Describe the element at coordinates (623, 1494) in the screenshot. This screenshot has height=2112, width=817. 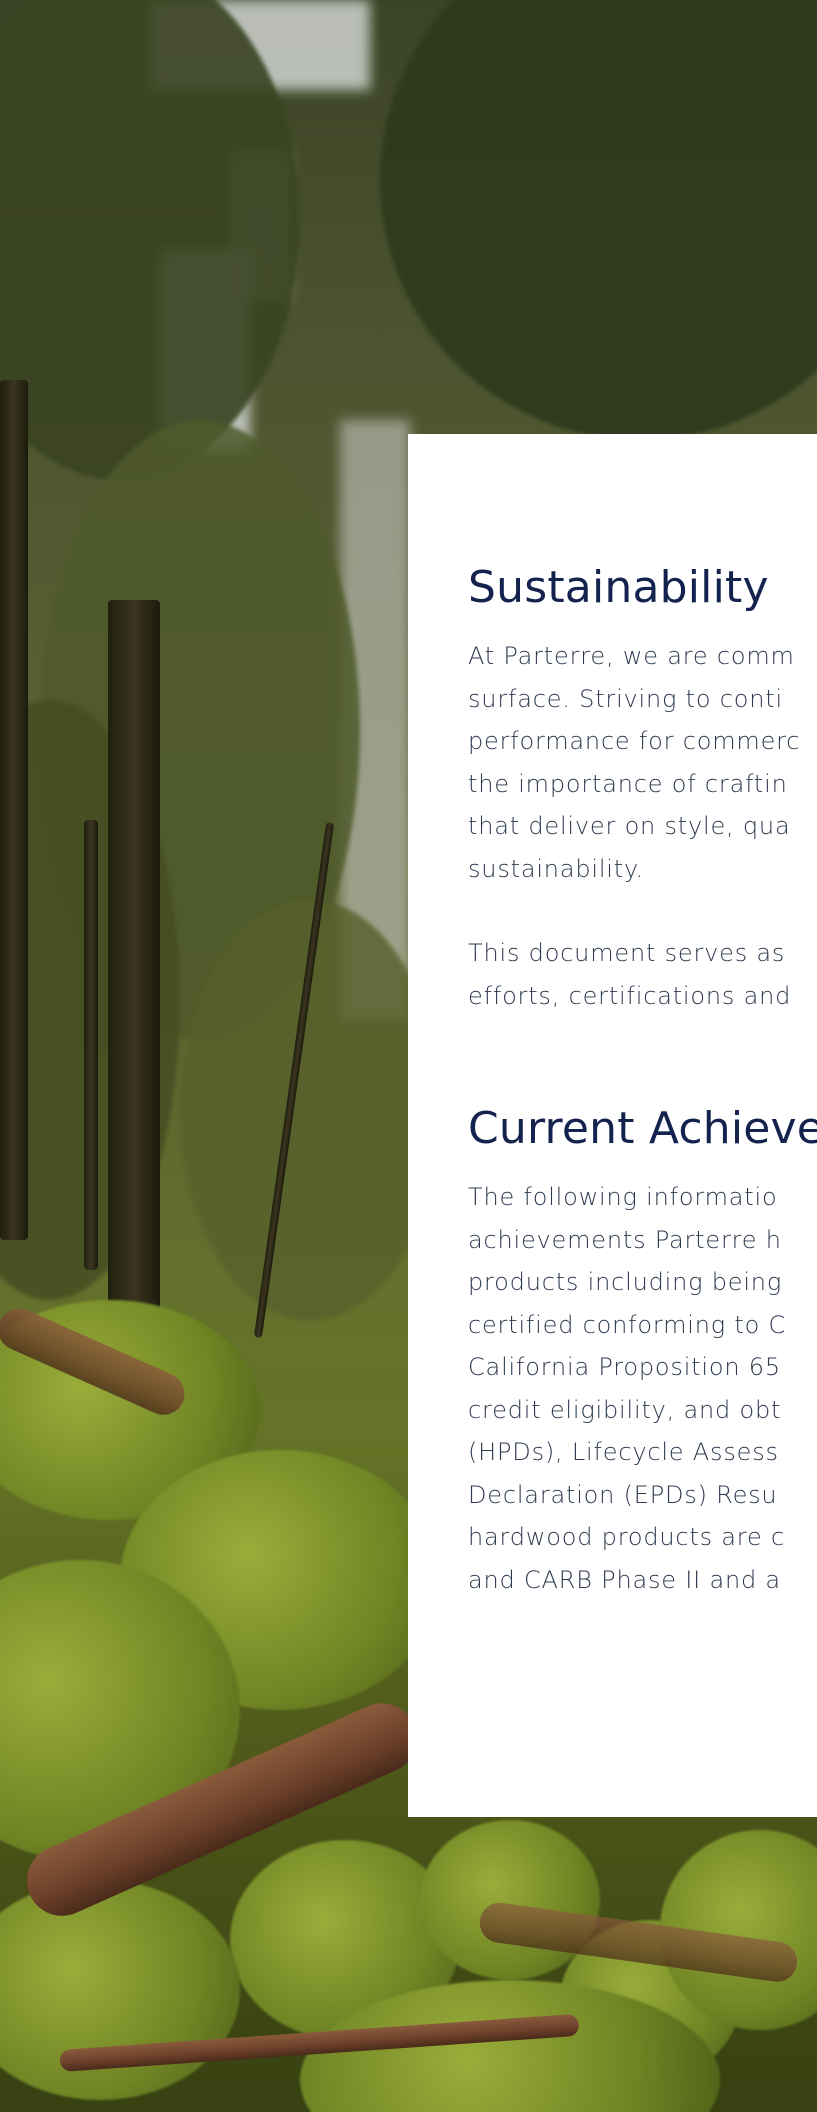
I see `paragraph-line: Declaration (EPDs) Resu` at that location.